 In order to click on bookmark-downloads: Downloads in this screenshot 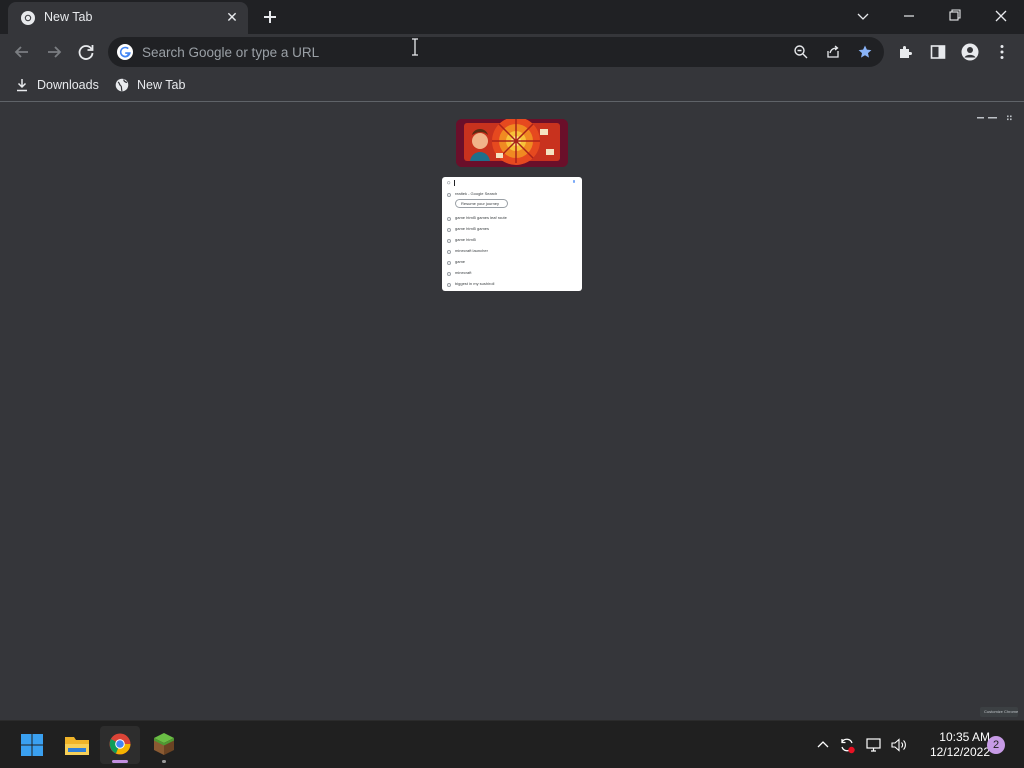, I will do `click(60, 86)`.